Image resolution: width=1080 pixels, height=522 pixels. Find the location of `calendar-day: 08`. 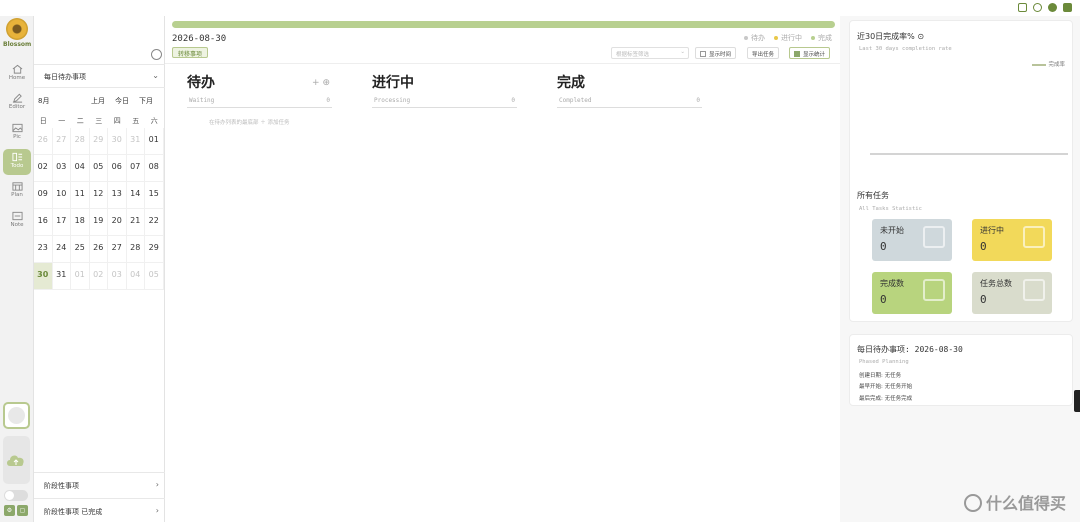

calendar-day: 08 is located at coordinates (154, 168).